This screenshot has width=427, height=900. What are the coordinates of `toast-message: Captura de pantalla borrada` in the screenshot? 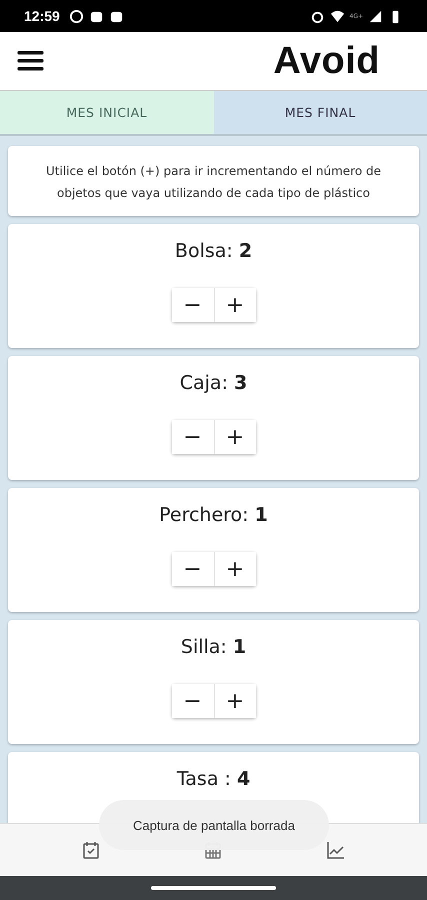 It's located at (214, 825).